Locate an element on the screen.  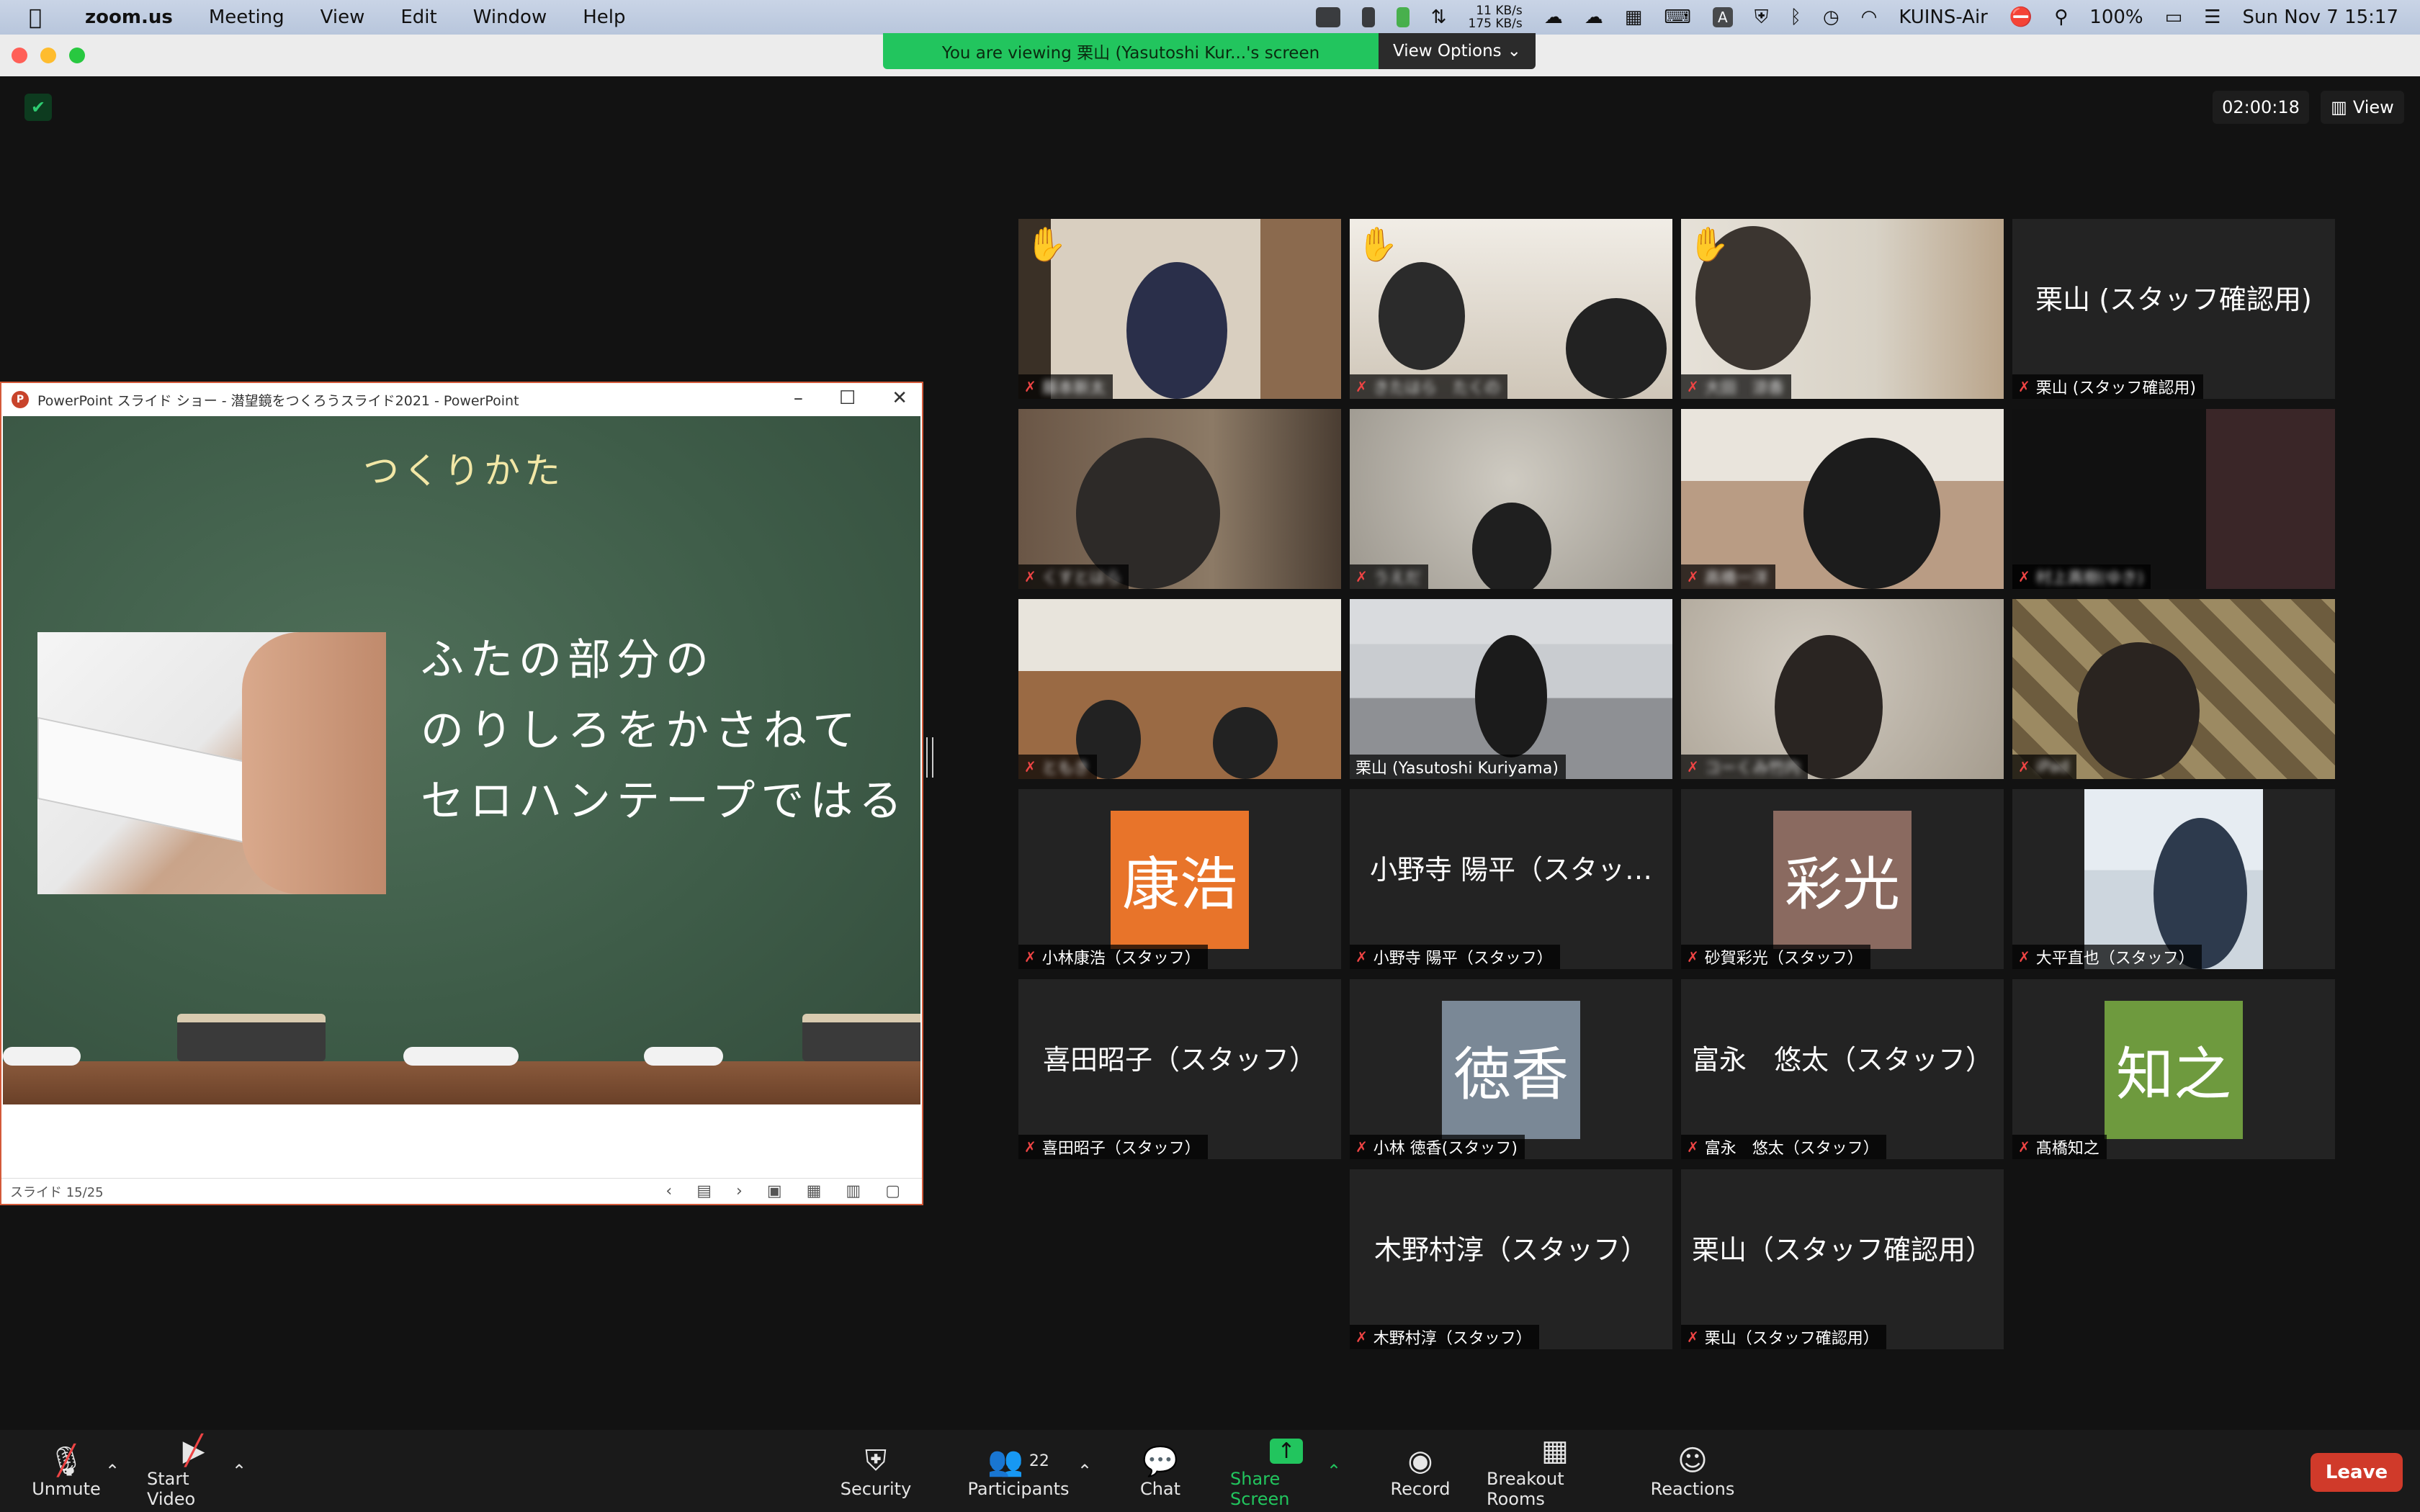
host-name: KUINS-Air is located at coordinates (1943, 17).